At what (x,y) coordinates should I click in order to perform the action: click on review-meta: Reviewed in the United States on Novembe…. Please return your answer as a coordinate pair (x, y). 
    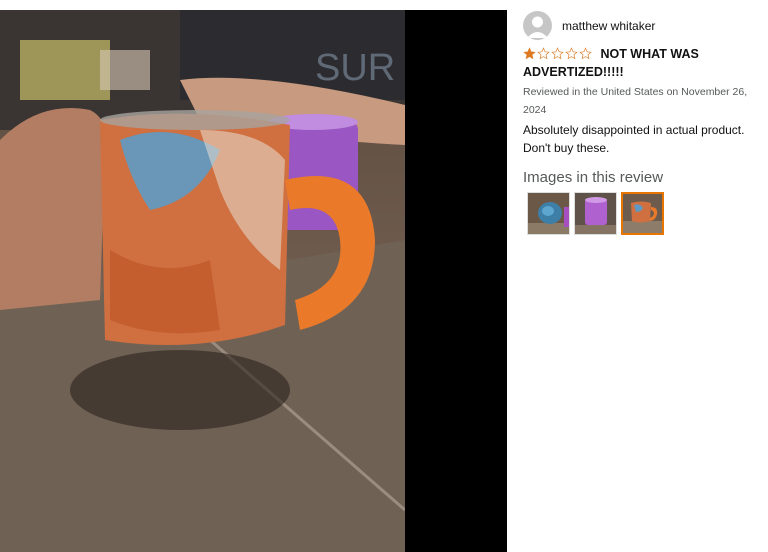
    Looking at the image, I should click on (635, 101).